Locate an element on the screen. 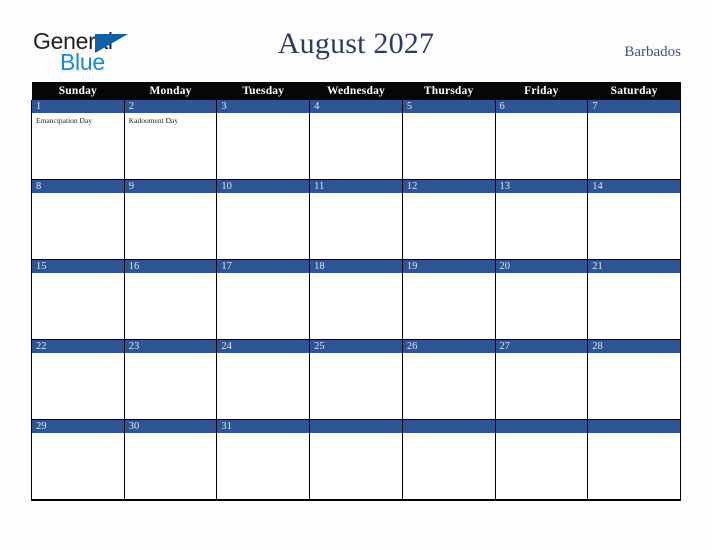  date-number-cell: 15 is located at coordinates (78, 266).